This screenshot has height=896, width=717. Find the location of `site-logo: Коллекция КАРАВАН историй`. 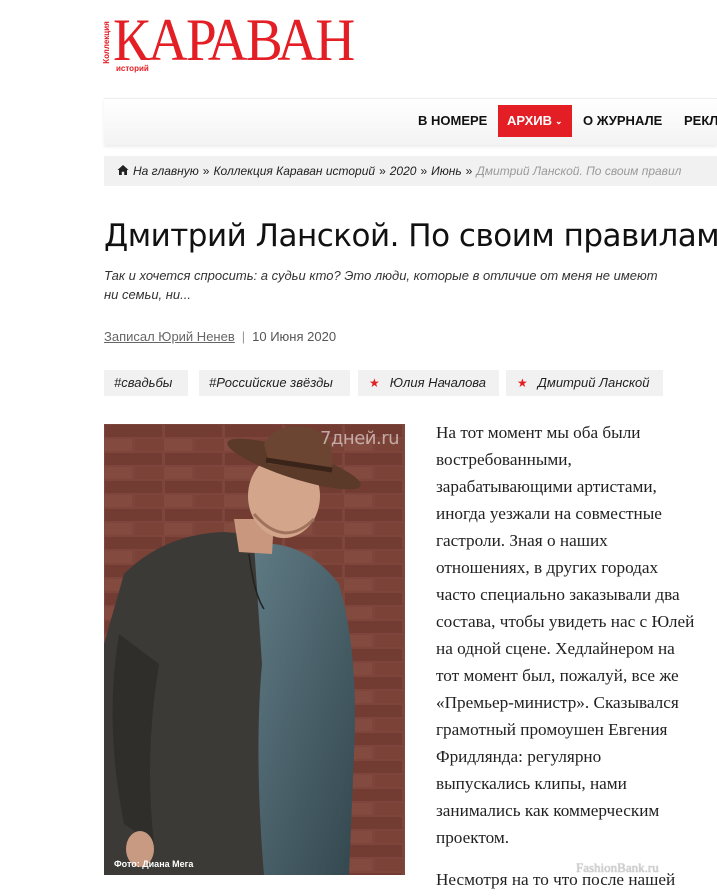

site-logo: Коллекция КАРАВАН историй is located at coordinates (228, 41).